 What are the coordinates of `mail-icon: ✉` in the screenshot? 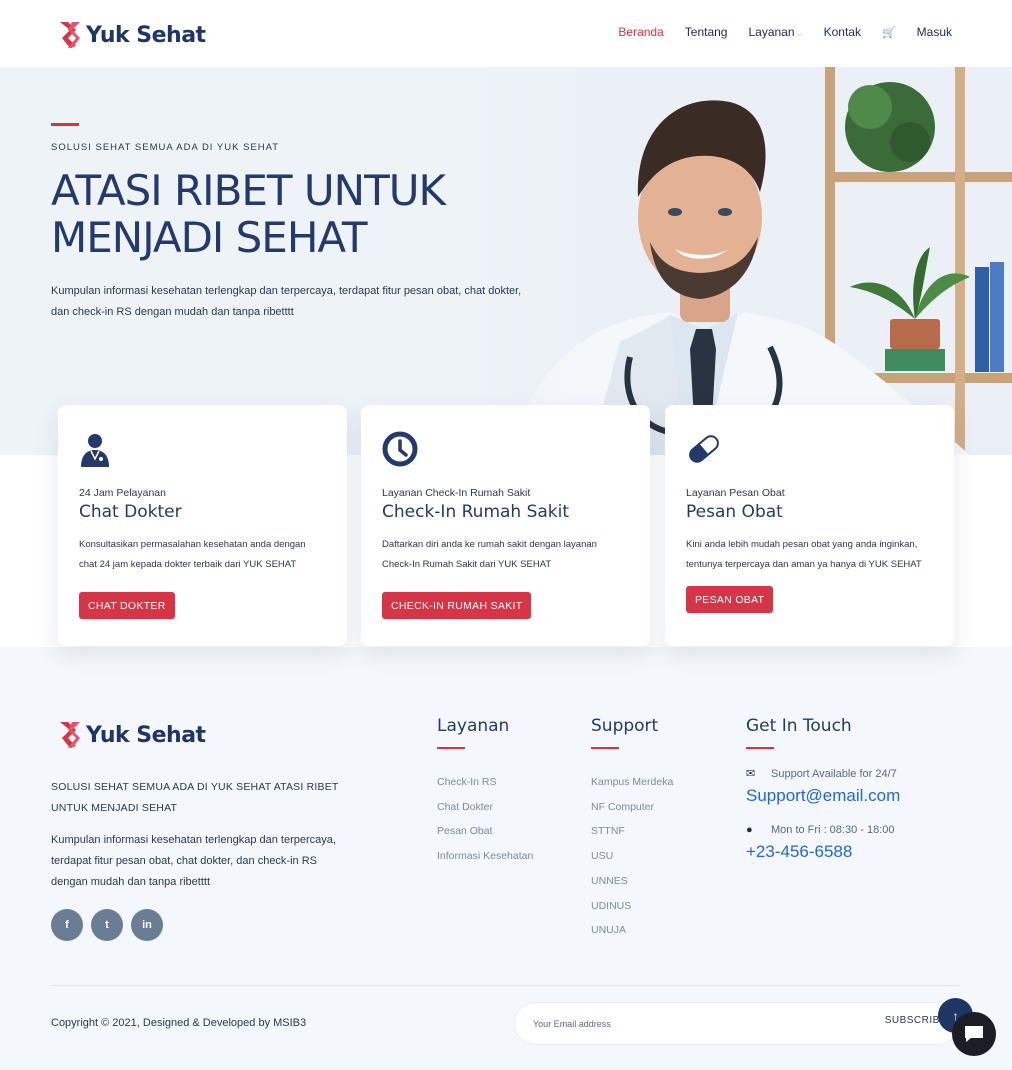 It's located at (751, 774).